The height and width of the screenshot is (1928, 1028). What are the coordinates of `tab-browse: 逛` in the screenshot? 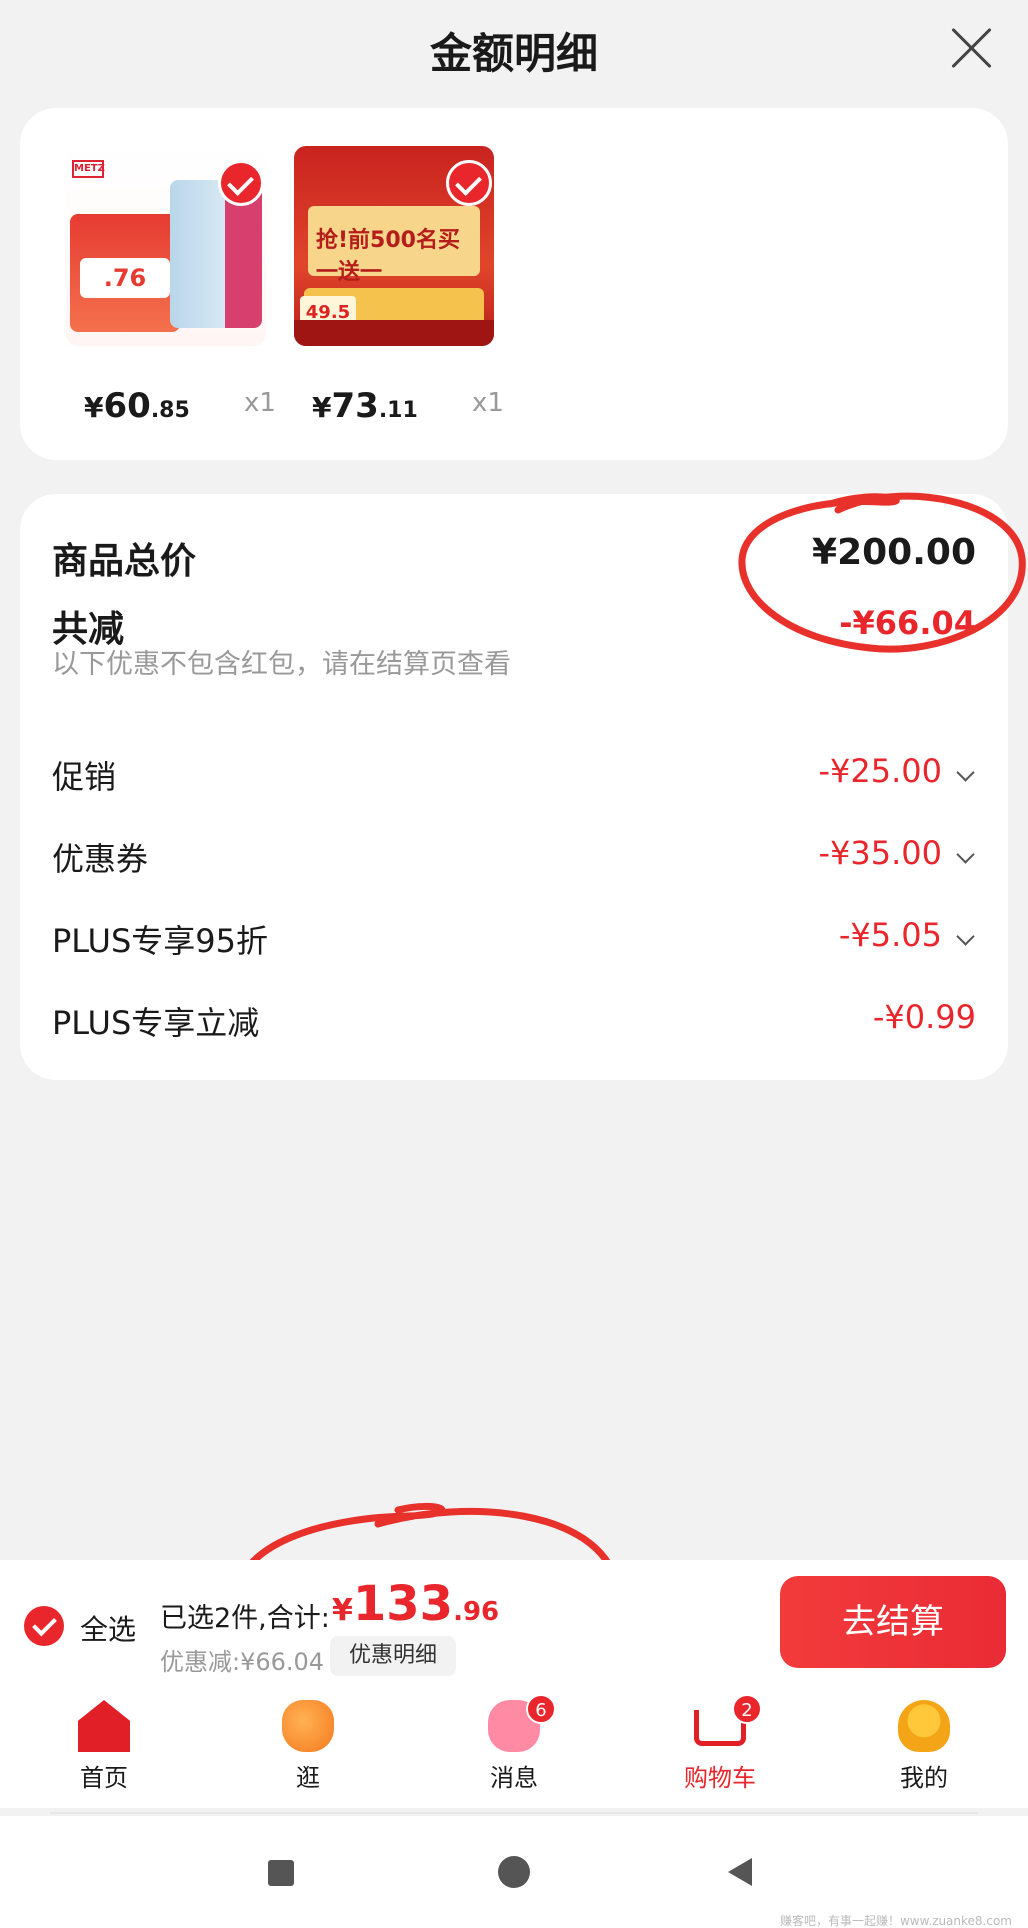 It's located at (308, 1750).